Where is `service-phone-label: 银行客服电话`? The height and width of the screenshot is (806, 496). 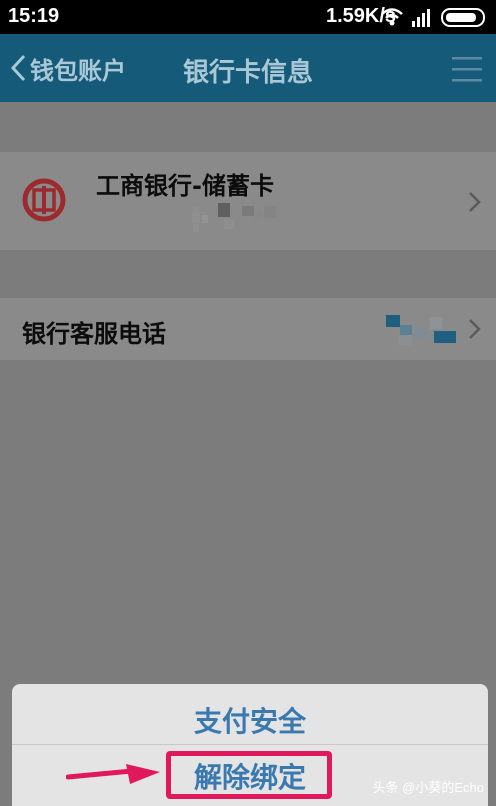 service-phone-label: 银行客服电话 is located at coordinates (94, 334).